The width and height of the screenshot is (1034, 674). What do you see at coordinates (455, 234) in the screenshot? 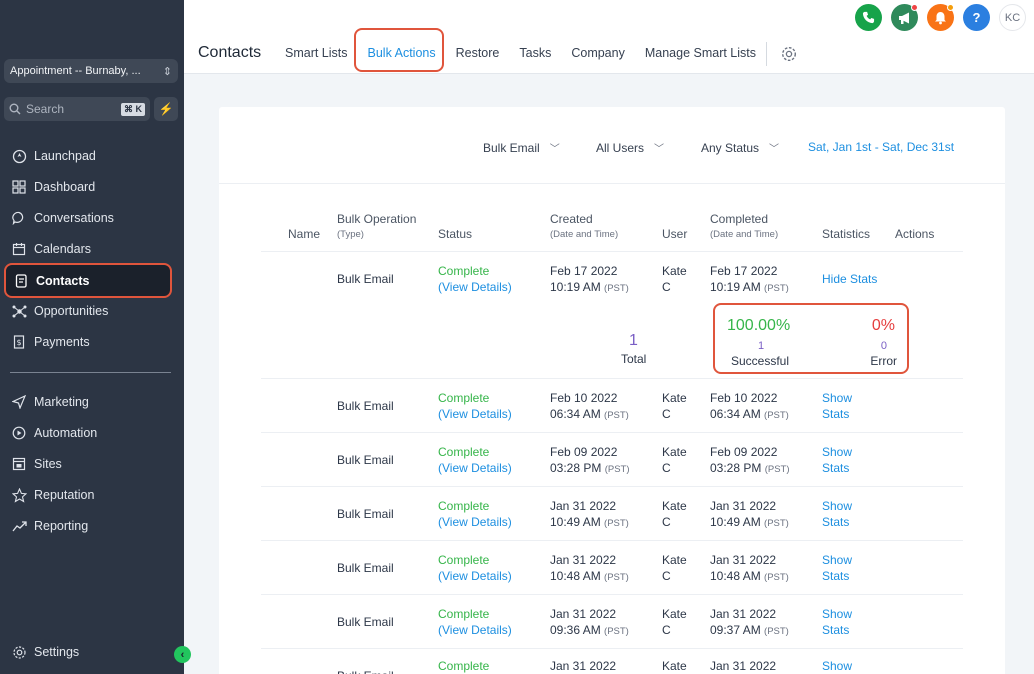
I see `col-header-status: Status` at bounding box center [455, 234].